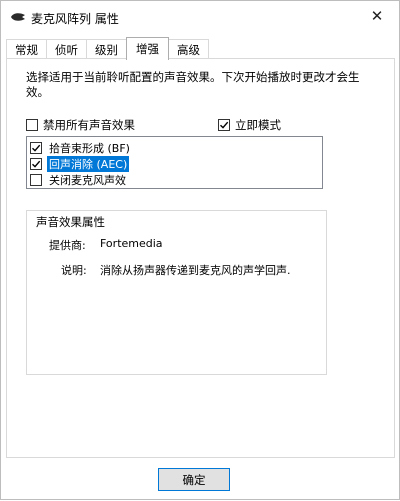 Image resolution: width=400 pixels, height=501 pixels. I want to click on close-button: ✕, so click(377, 16).